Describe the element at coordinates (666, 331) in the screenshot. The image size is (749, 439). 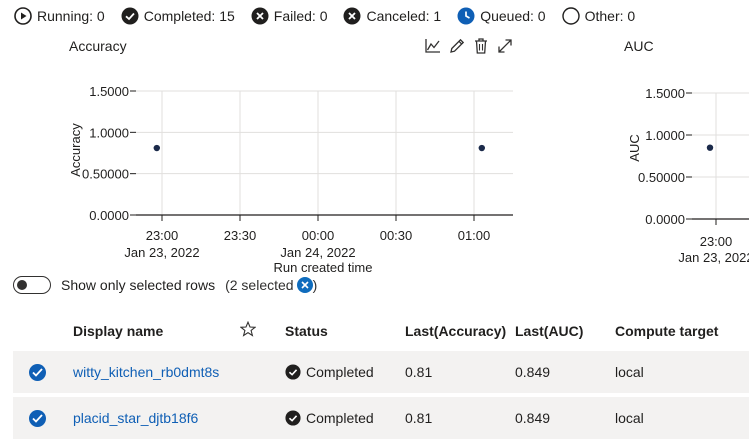
I see `column-compute-target: Compute target` at that location.